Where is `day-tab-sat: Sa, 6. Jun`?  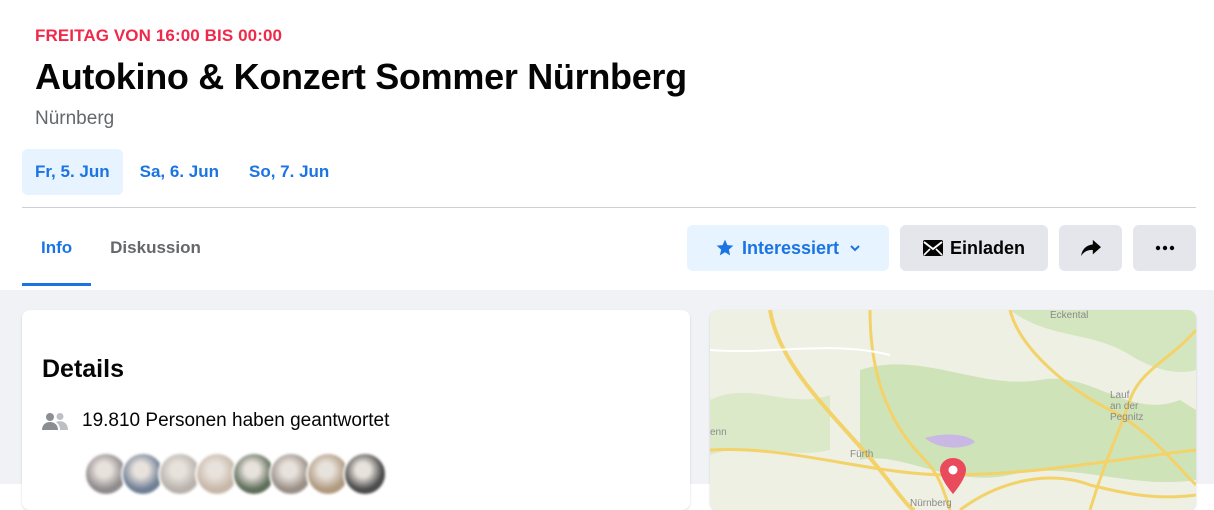 day-tab-sat: Sa, 6. Jun is located at coordinates (179, 172).